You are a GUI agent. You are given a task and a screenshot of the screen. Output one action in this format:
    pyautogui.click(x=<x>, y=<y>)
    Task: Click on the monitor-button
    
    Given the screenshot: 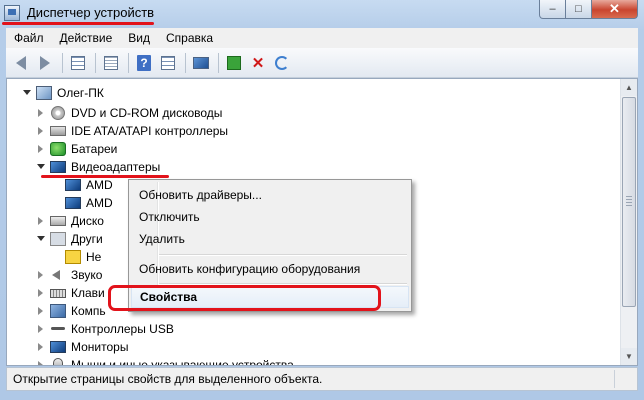 What is the action you would take?
    pyautogui.click(x=201, y=63)
    